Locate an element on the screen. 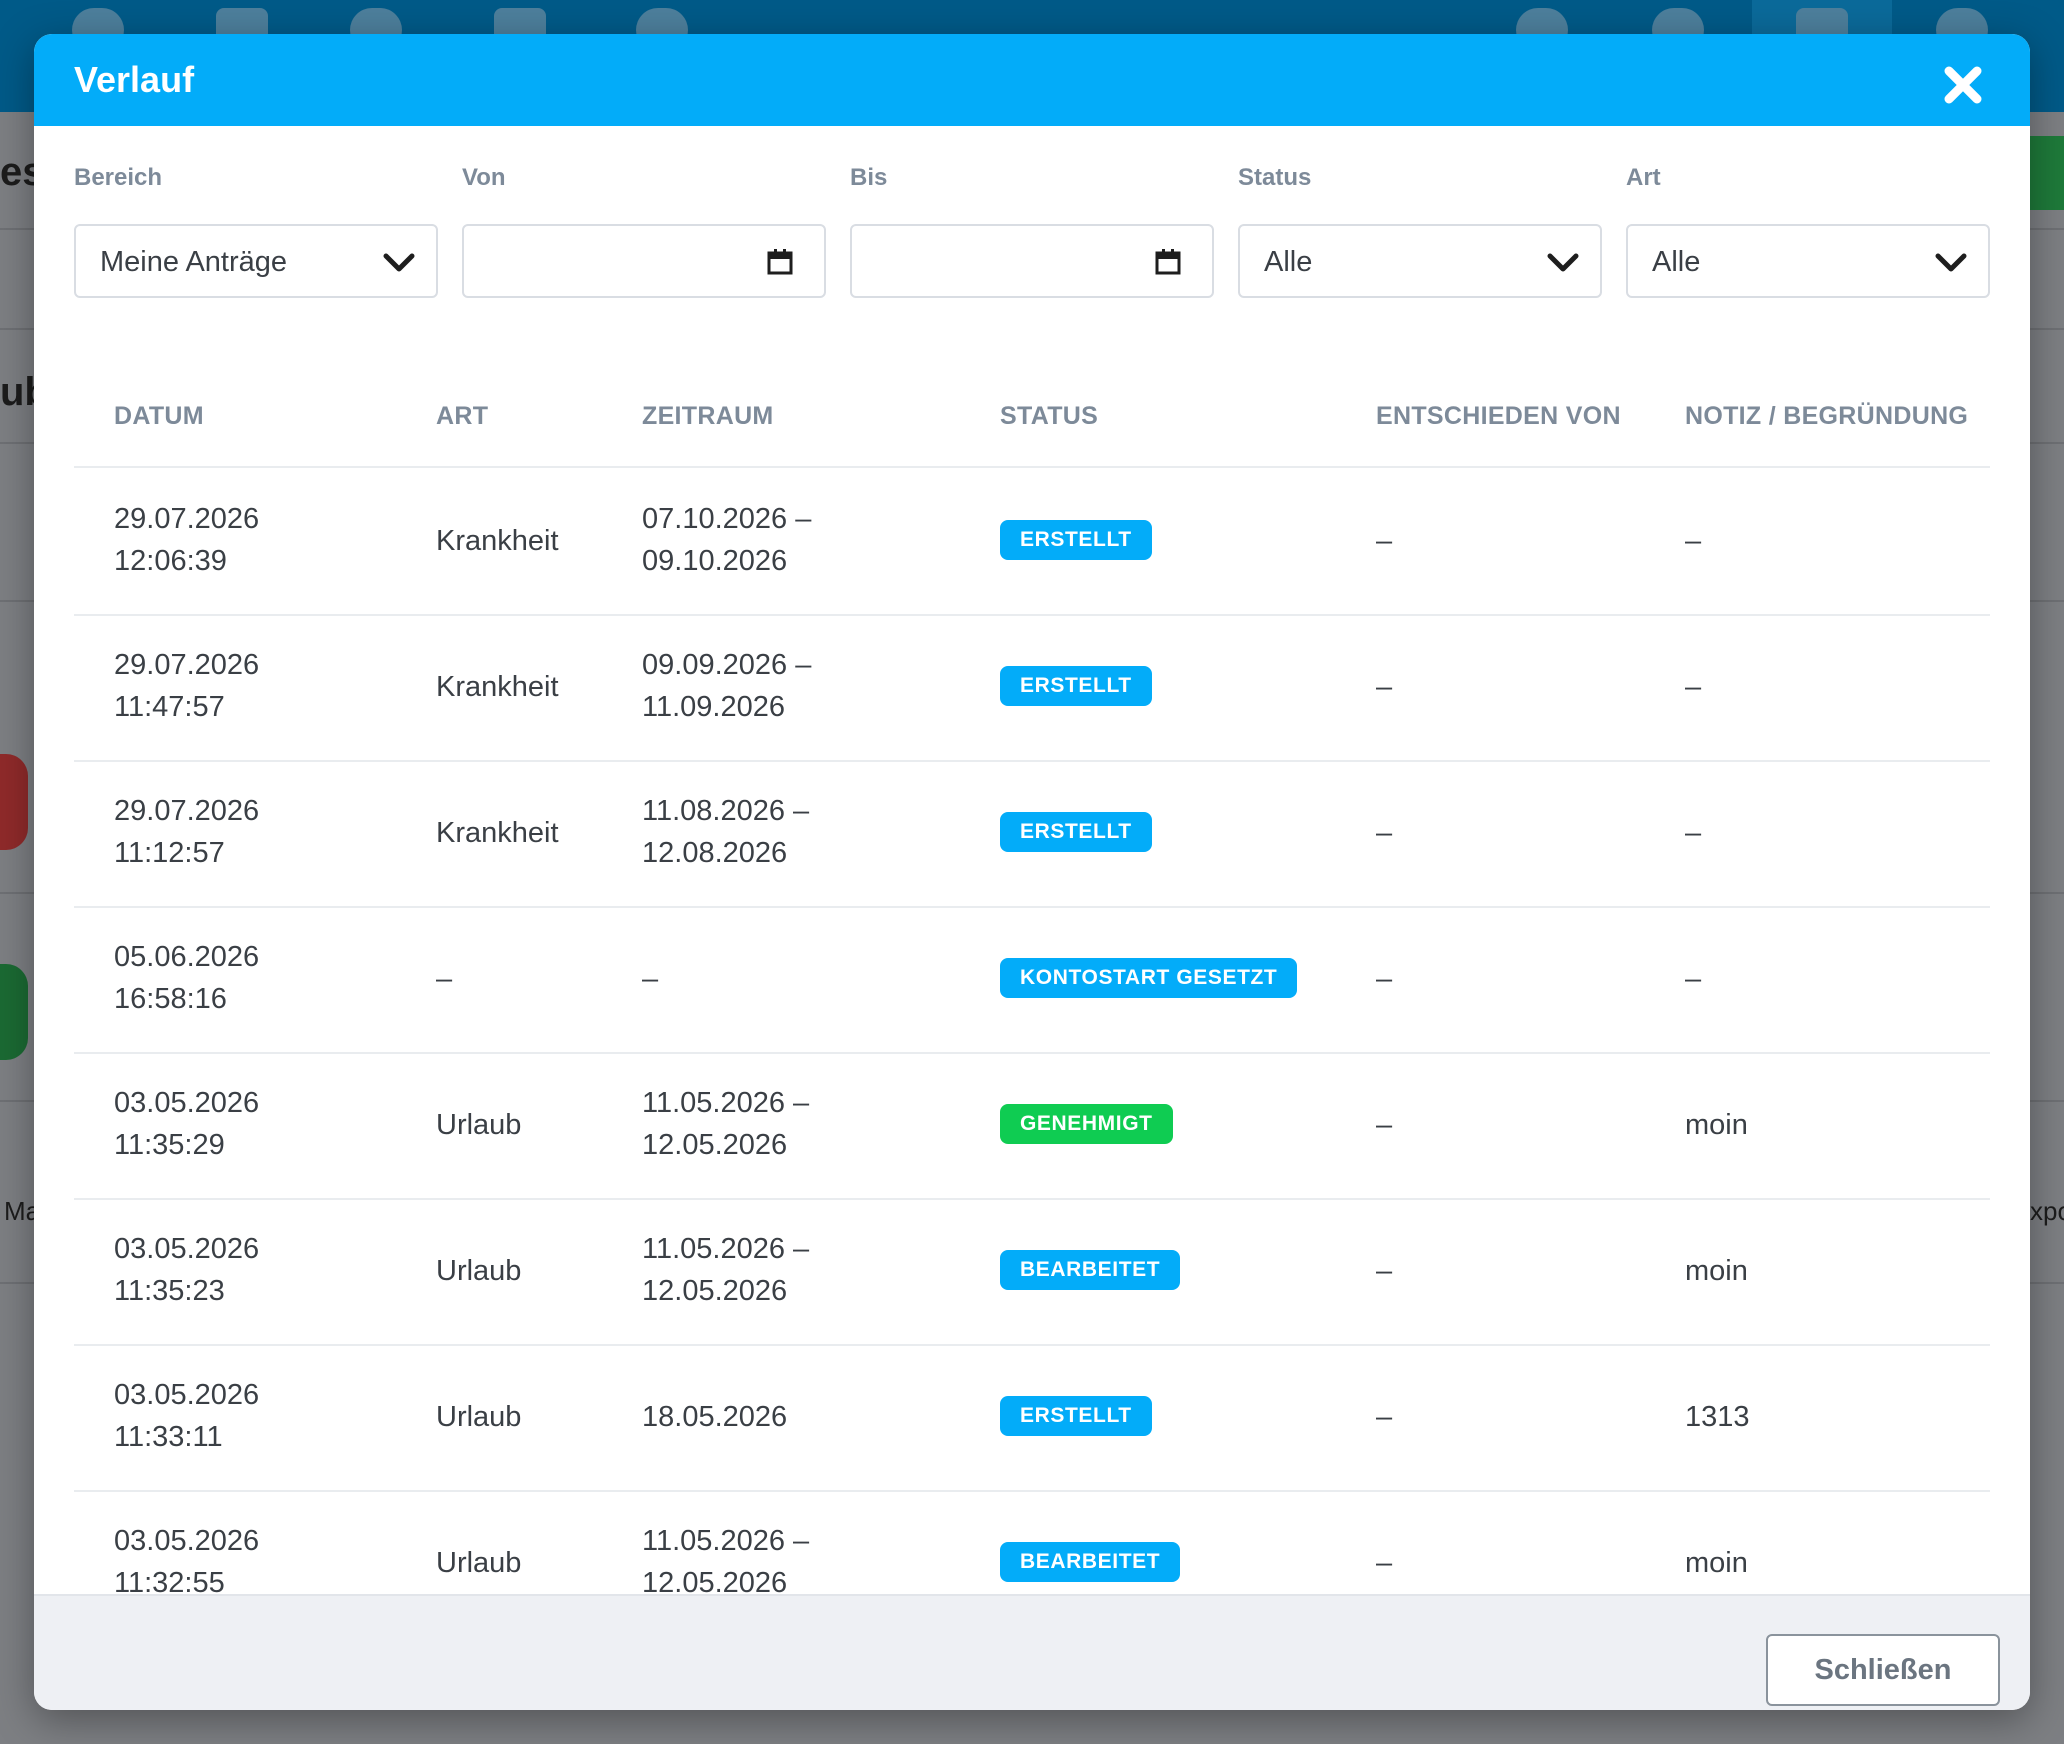 This screenshot has width=2064, height=1744. background-red-button is located at coordinates (14, 802).